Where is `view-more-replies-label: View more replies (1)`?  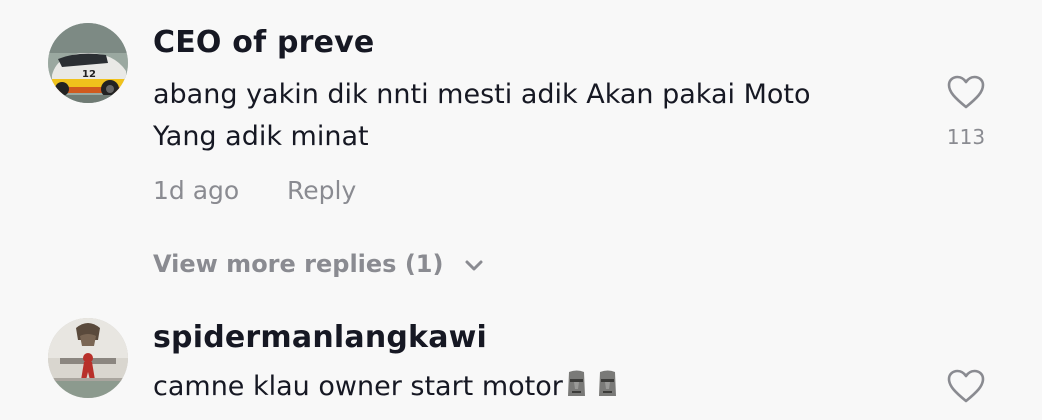 view-more-replies-label: View more replies (1) is located at coordinates (298, 264).